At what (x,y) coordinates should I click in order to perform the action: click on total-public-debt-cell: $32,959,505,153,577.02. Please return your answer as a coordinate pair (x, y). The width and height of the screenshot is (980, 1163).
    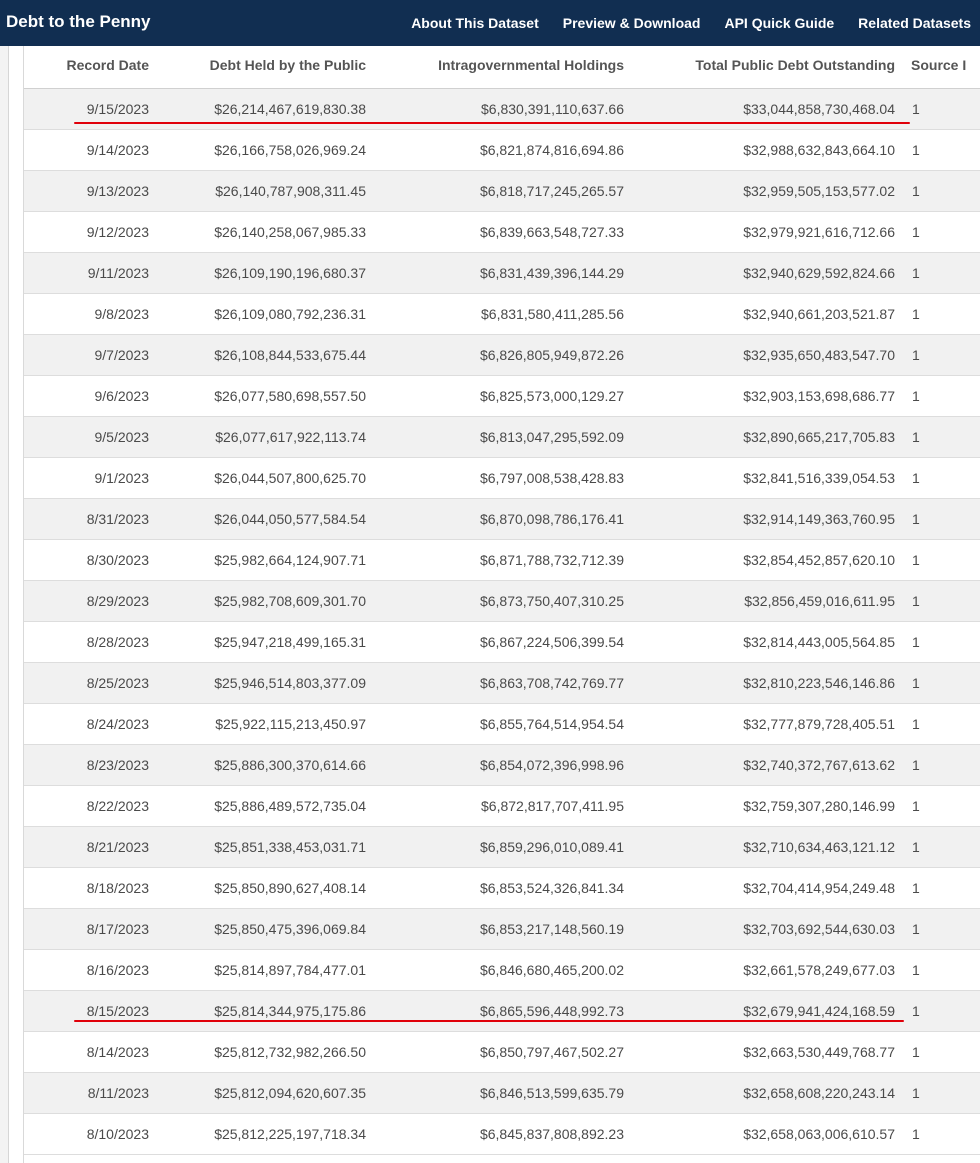
    Looking at the image, I should click on (819, 191).